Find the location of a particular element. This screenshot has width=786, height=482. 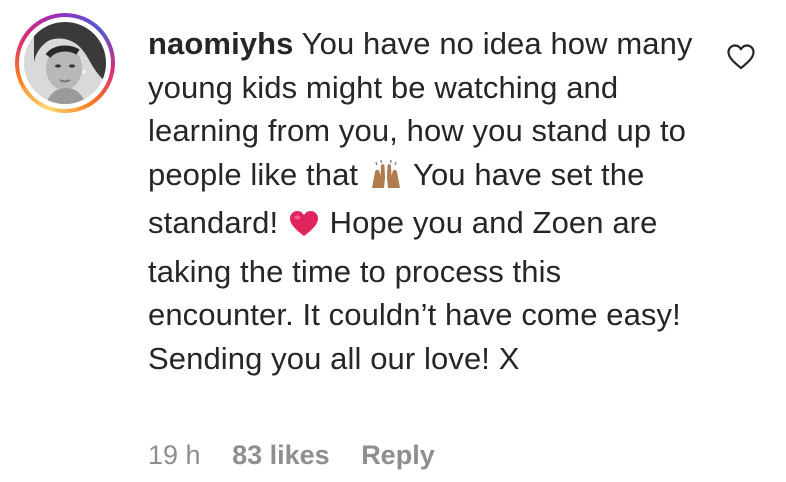

avatar-photo is located at coordinates (65, 63).